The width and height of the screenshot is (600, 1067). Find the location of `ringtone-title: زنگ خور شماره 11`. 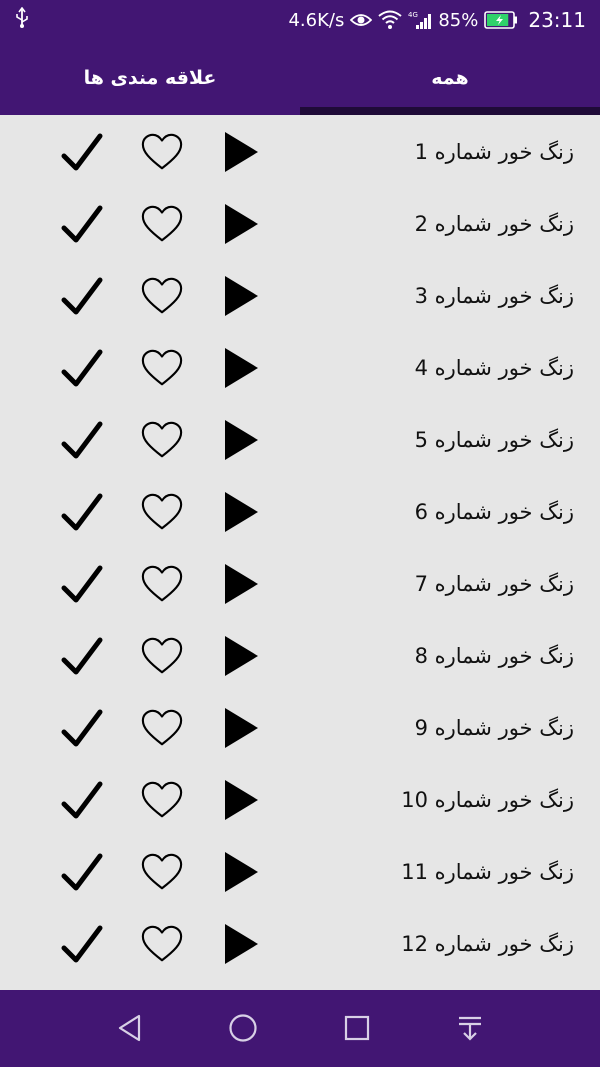

ringtone-title: زنگ خور شماره 11 is located at coordinates (487, 872).